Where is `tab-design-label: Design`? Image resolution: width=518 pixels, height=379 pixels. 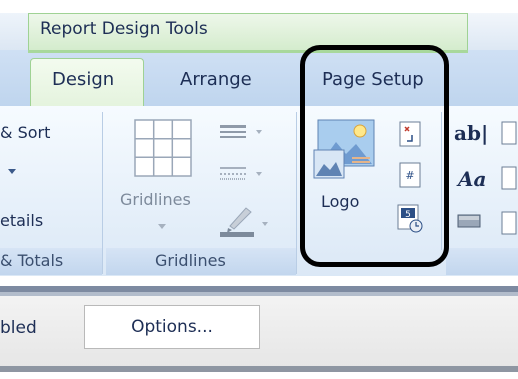
tab-design-label: Design is located at coordinates (83, 79).